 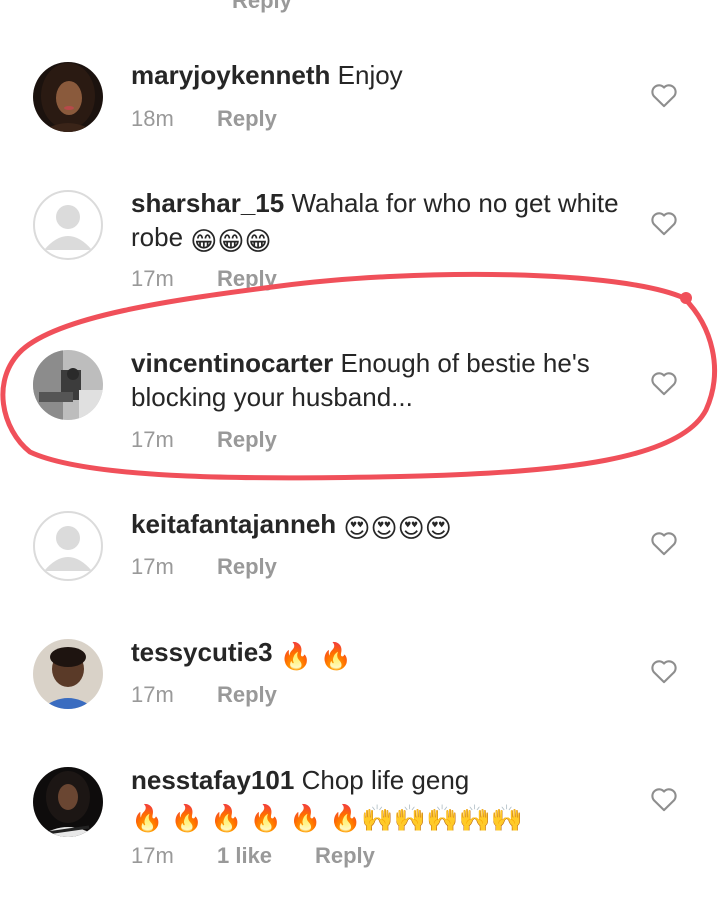 What do you see at coordinates (385, 780) in the screenshot?
I see `comment-message: Chop life geng` at bounding box center [385, 780].